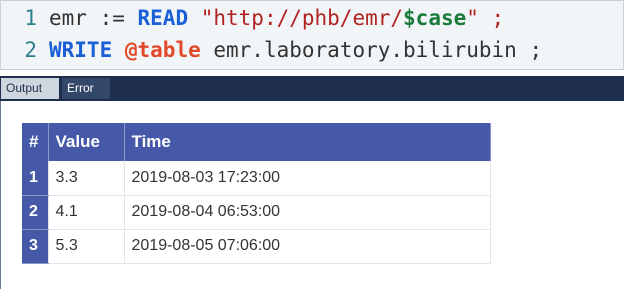 This screenshot has width=624, height=289. What do you see at coordinates (86, 88) in the screenshot?
I see `tab-error: Error` at bounding box center [86, 88].